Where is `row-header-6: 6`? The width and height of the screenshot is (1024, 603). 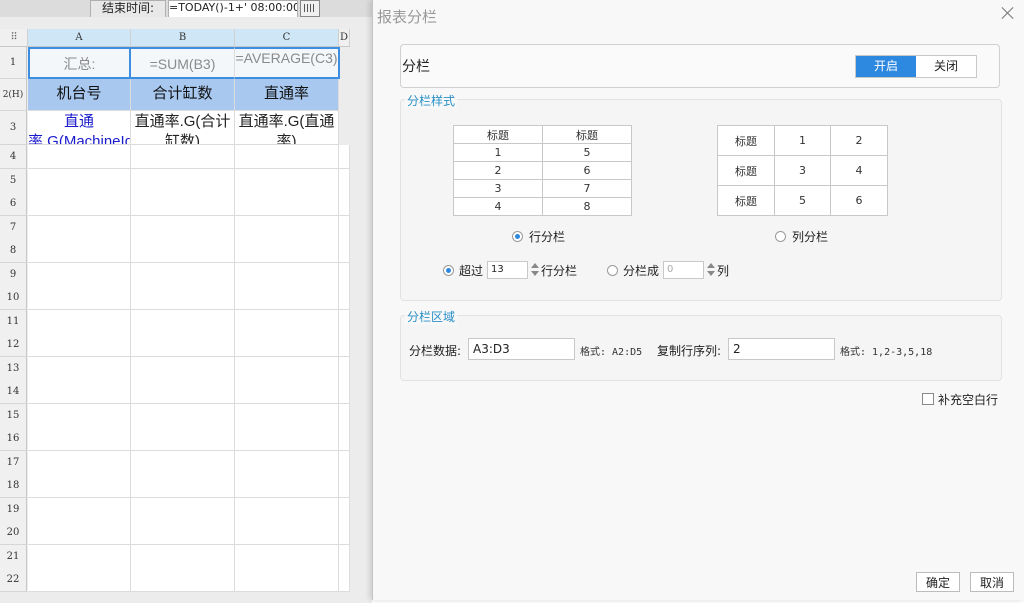
row-header-6: 6 is located at coordinates (13, 204).